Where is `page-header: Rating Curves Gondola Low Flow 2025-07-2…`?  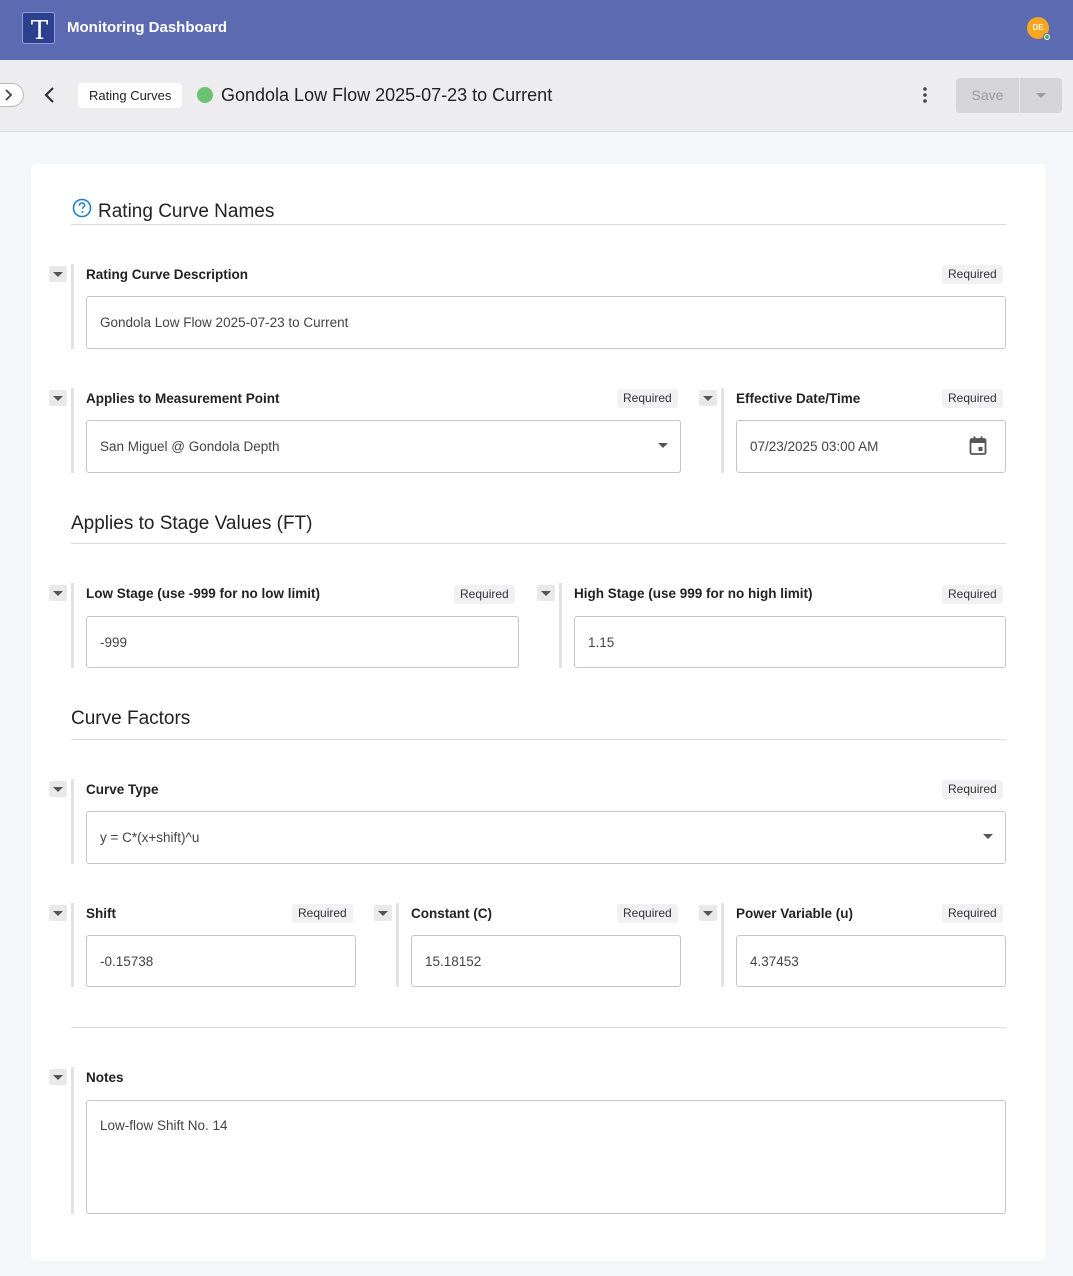
page-header: Rating Curves Gondola Low Flow 2025-07-2… is located at coordinates (536, 96).